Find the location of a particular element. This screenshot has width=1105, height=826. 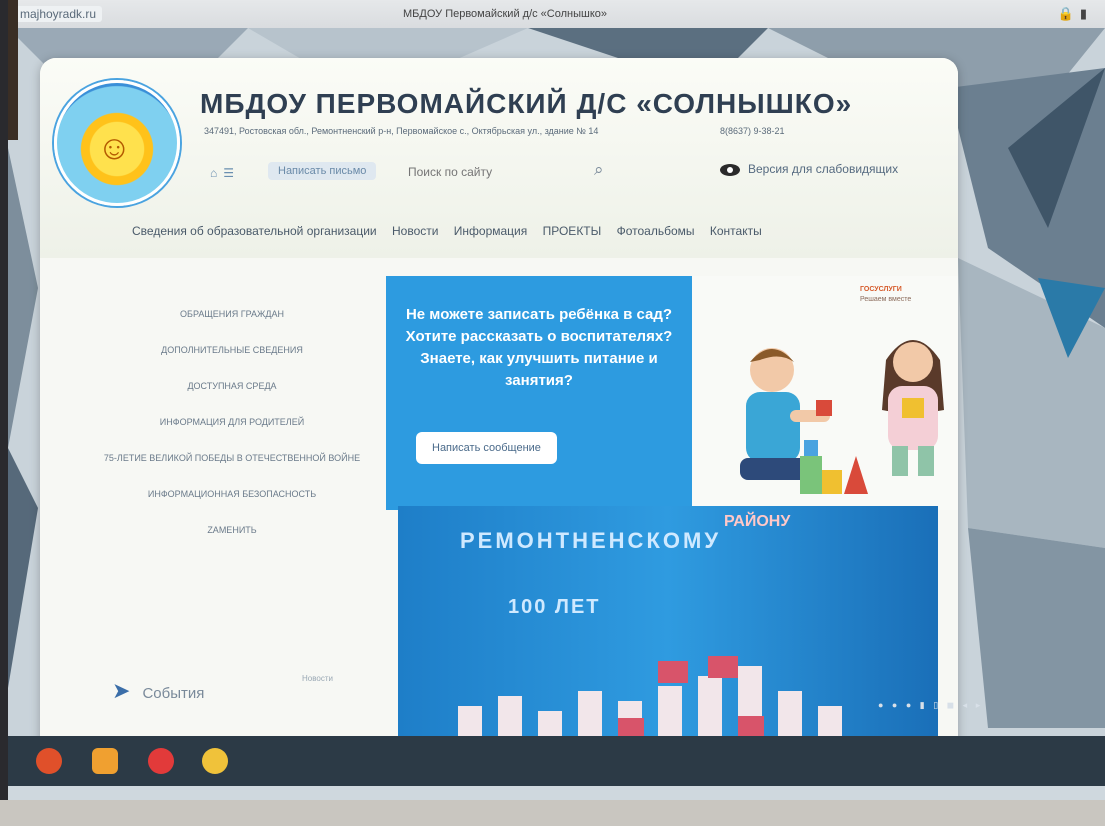

girl-illustration is located at coordinates (913, 408).